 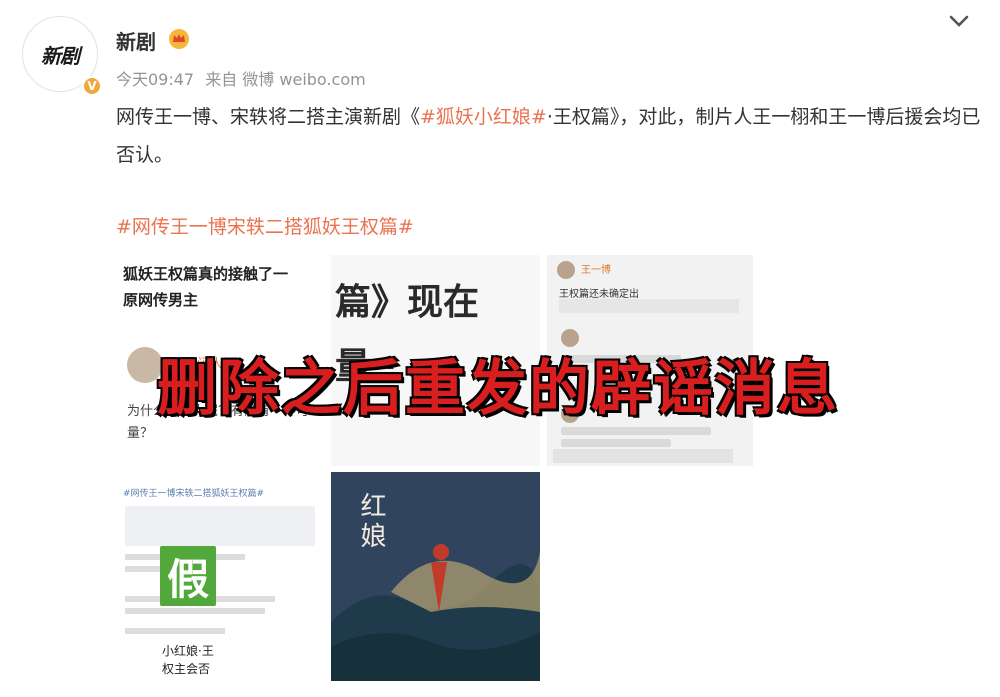 I want to click on img3-bar, so click(x=649, y=306).